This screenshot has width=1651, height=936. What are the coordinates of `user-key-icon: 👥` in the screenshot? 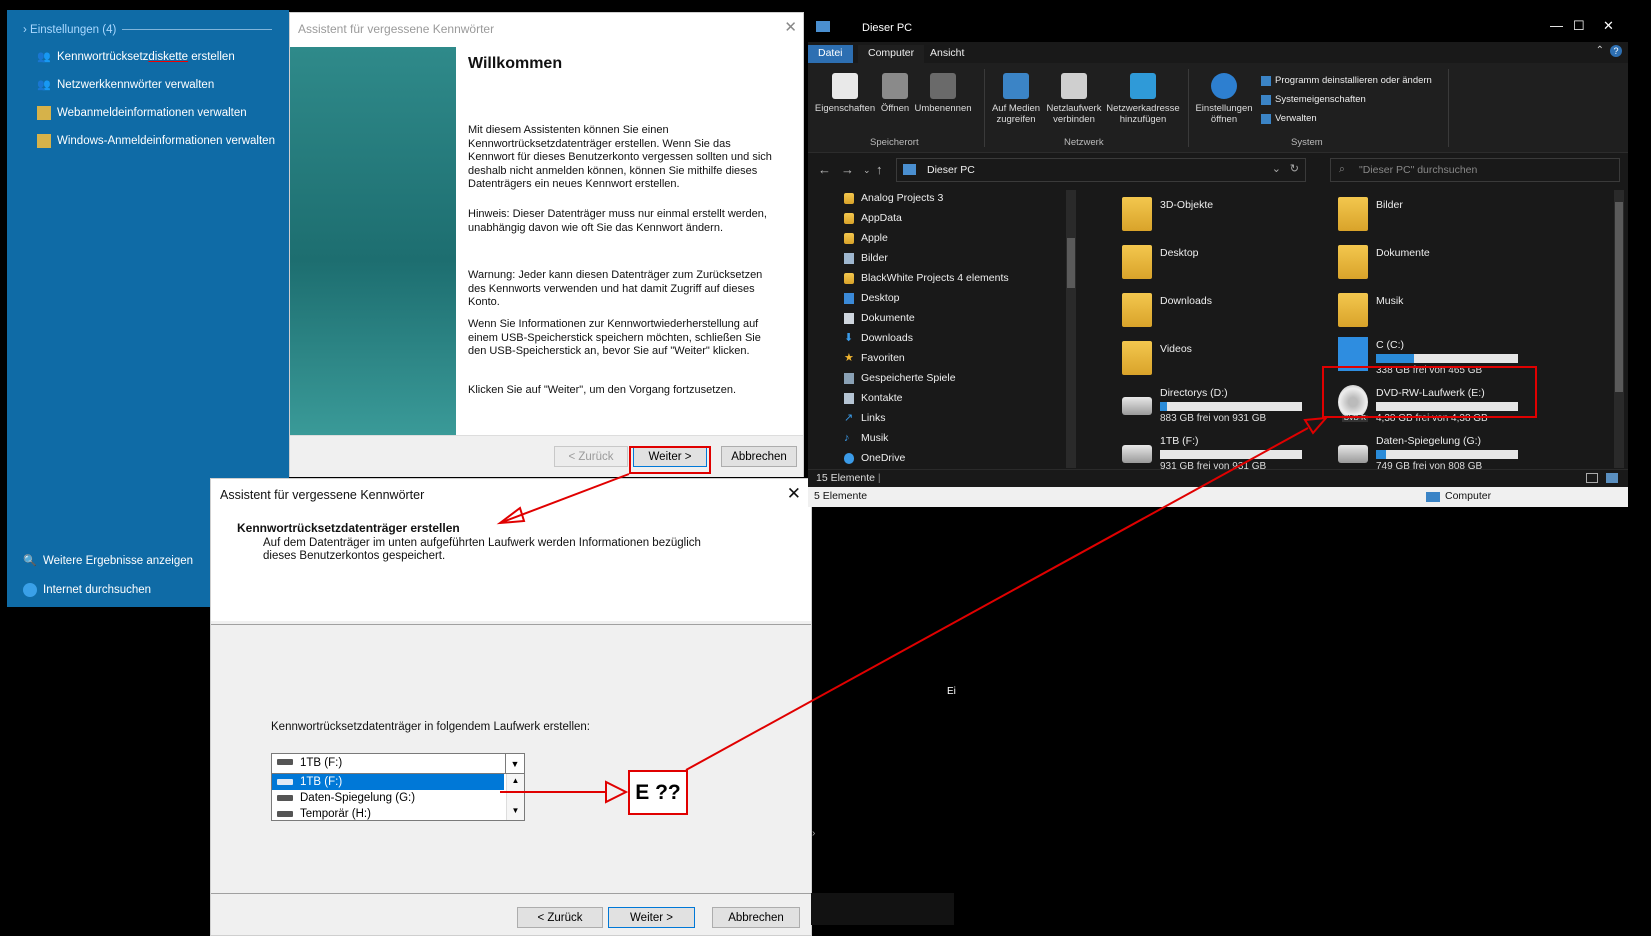 It's located at (44, 85).